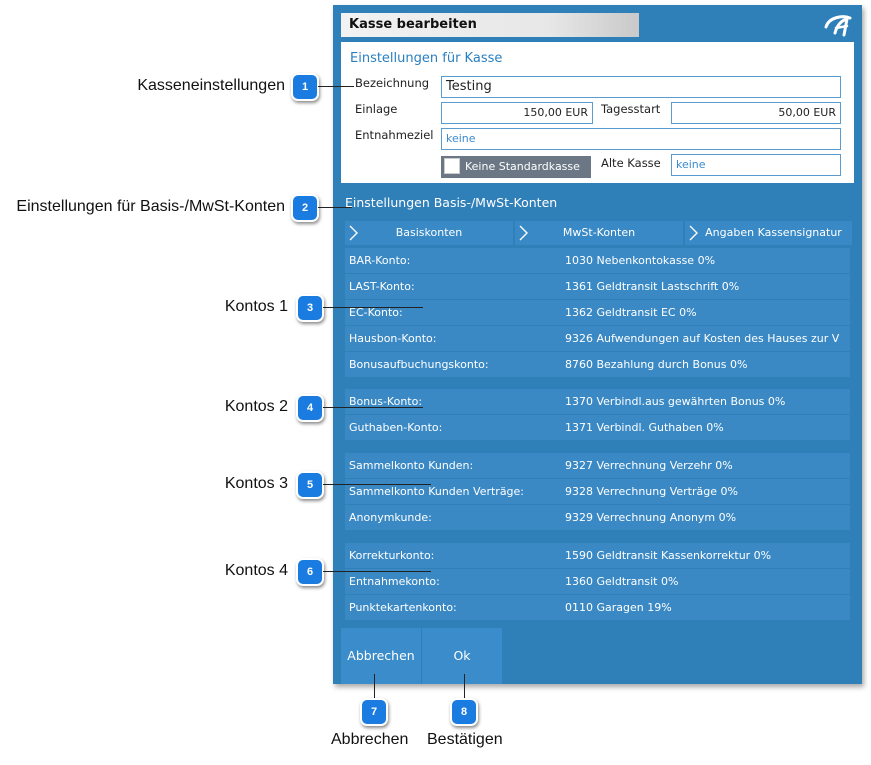 This screenshot has height=765, width=871. I want to click on account-label: Sammelkonto Kunden:, so click(411, 465).